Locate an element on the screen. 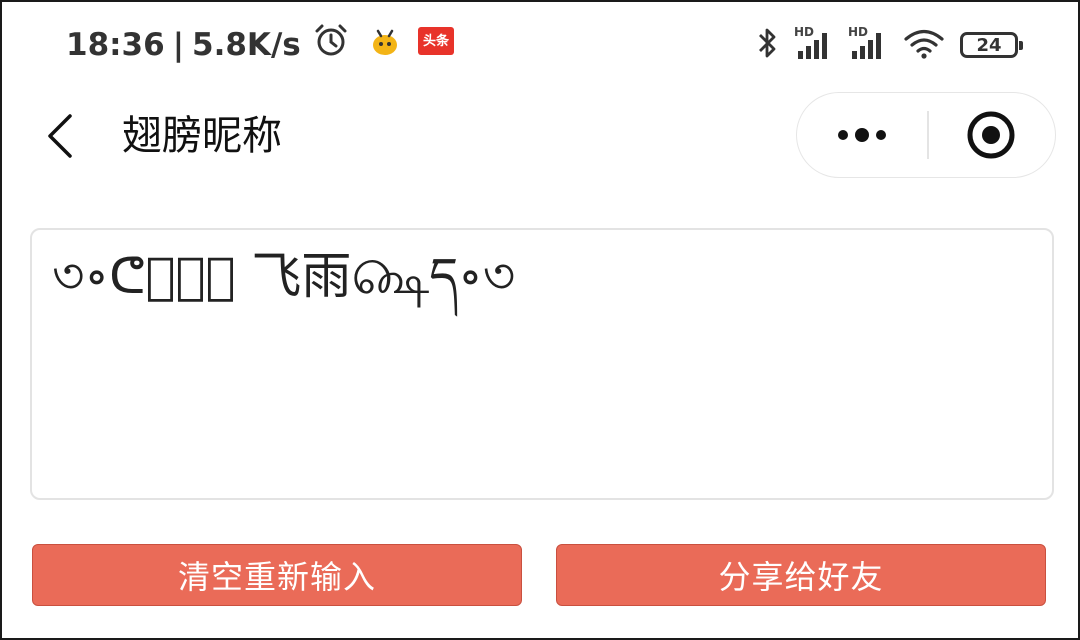  status-bar: 18:36 | 5.8K/s 头条 HD HD 24 is located at coordinates (540, 45).